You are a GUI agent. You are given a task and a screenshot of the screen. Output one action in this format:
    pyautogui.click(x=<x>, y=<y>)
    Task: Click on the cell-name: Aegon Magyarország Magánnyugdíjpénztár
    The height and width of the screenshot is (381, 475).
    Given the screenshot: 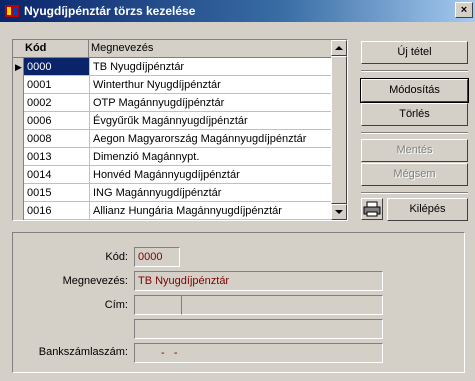 What is the action you would take?
    pyautogui.click(x=211, y=139)
    